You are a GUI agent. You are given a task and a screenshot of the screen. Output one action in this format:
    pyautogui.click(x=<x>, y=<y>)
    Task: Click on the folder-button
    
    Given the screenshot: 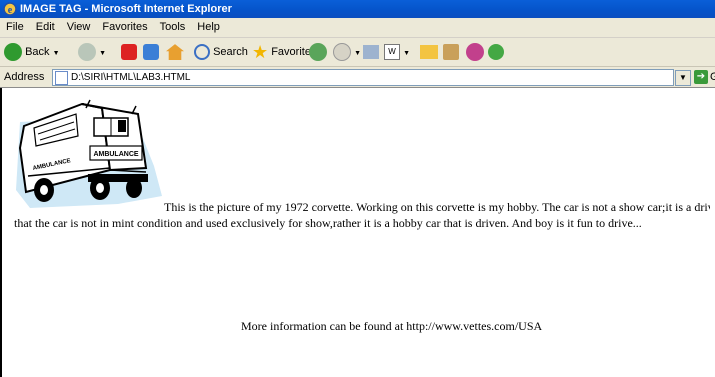 What is the action you would take?
    pyautogui.click(x=429, y=52)
    